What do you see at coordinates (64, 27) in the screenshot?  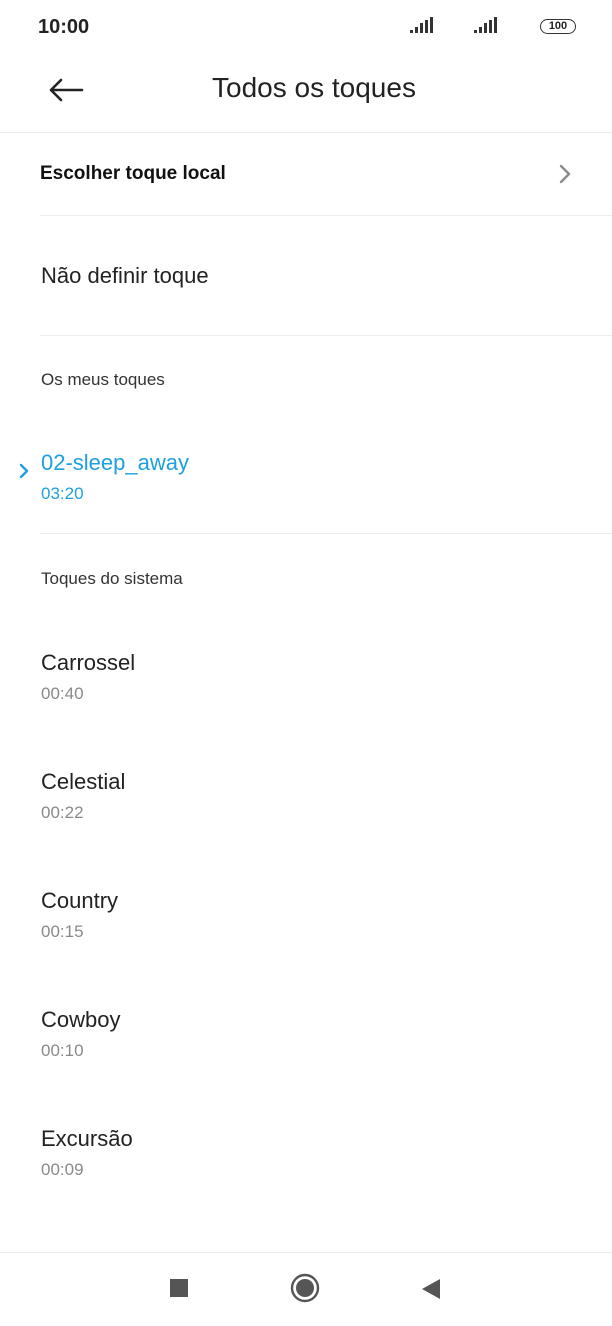 I see `status-time: 10:00` at bounding box center [64, 27].